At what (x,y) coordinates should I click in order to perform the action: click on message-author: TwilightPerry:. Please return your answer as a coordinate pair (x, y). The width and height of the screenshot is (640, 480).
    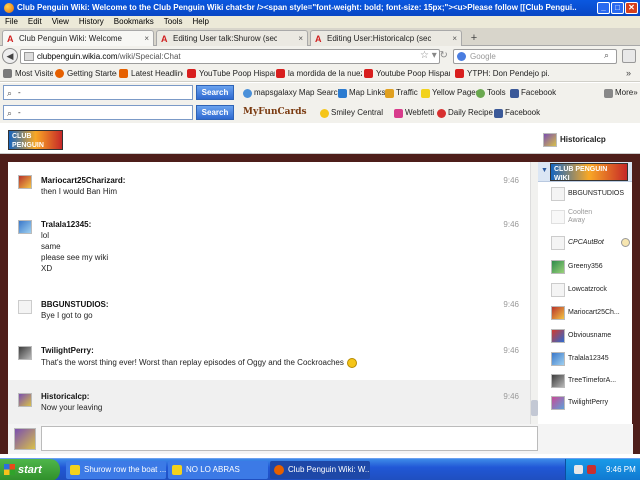
    Looking at the image, I should click on (67, 350).